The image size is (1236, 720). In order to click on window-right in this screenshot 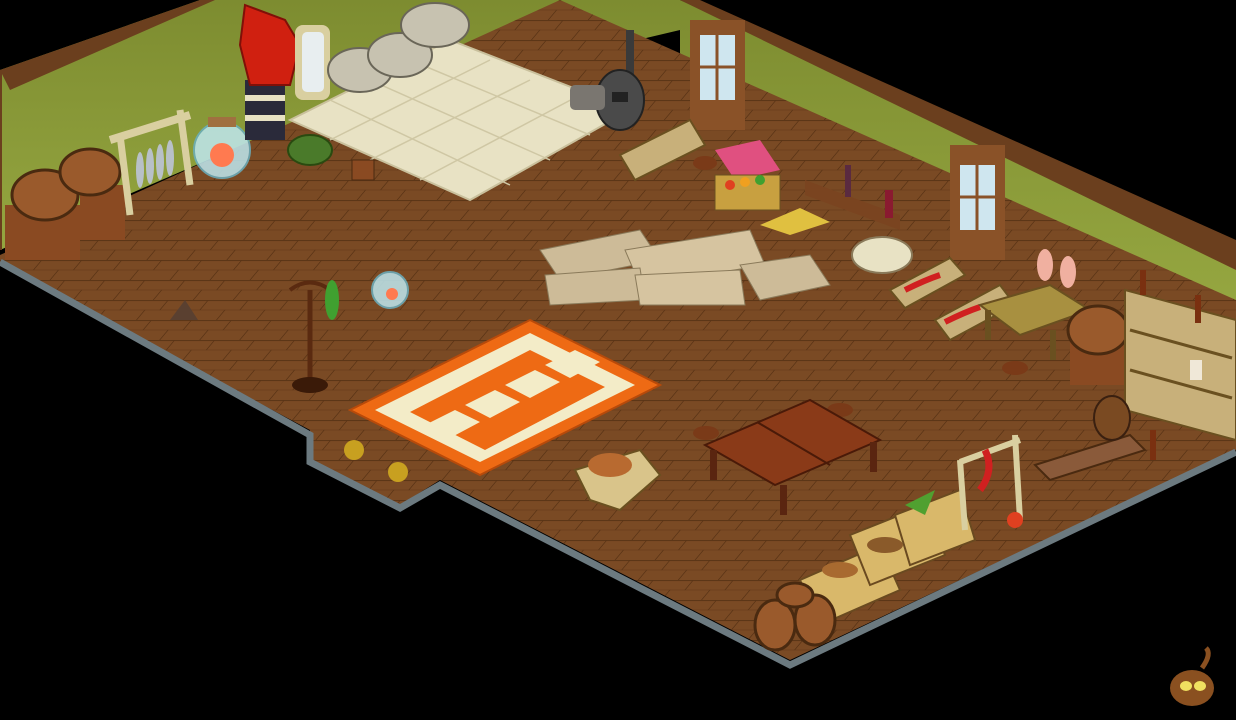, I will do `click(977, 202)`.